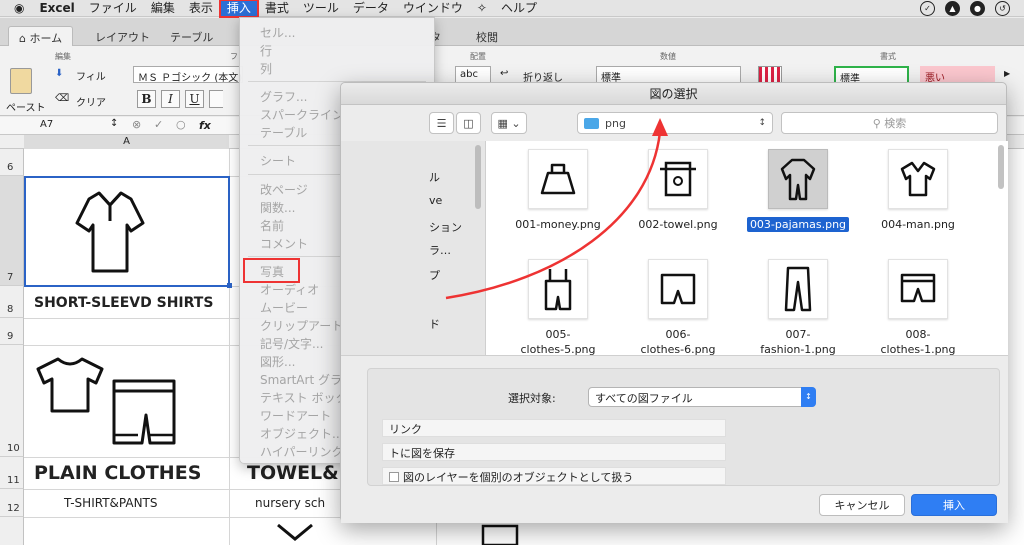 The image size is (1024, 545). I want to click on annotation-arrow, so click(556, 209).